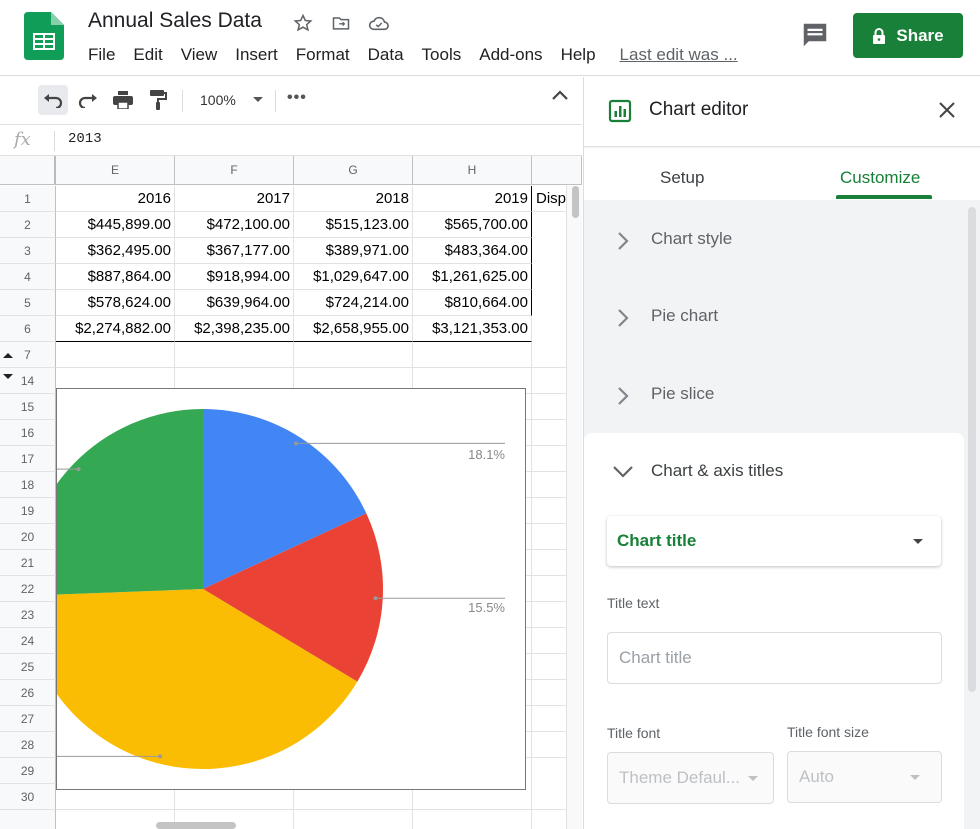  Describe the element at coordinates (972, 449) in the screenshot. I see `panel-scrollbar` at that location.